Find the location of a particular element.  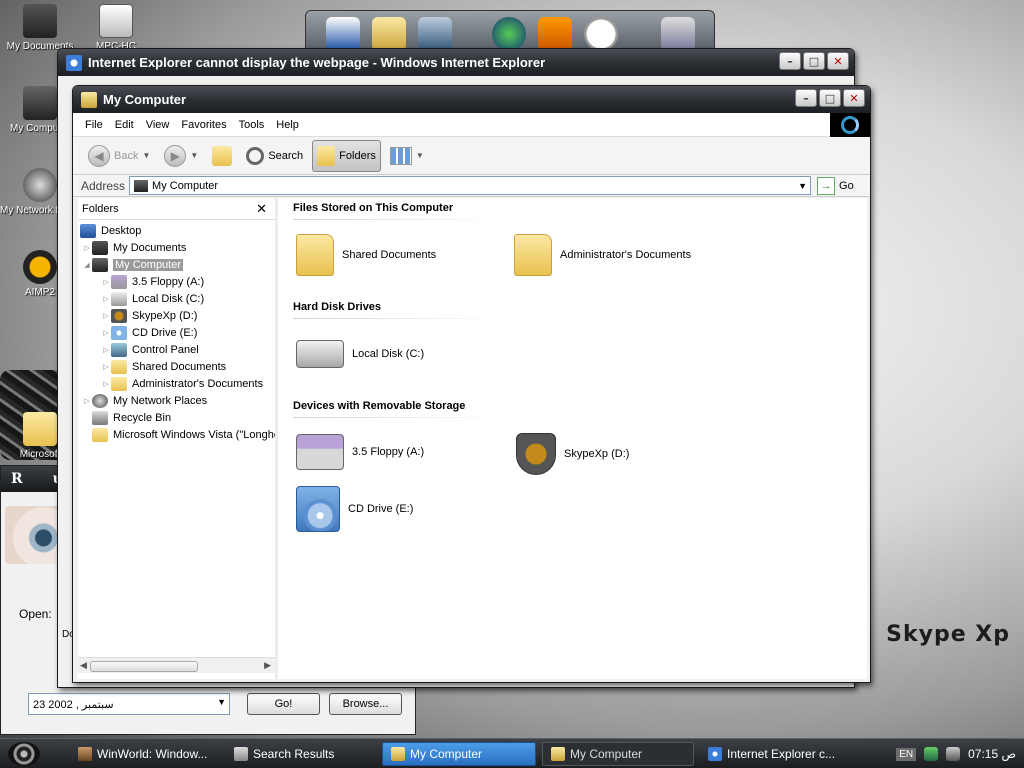

network-tray-icon is located at coordinates (931, 754).